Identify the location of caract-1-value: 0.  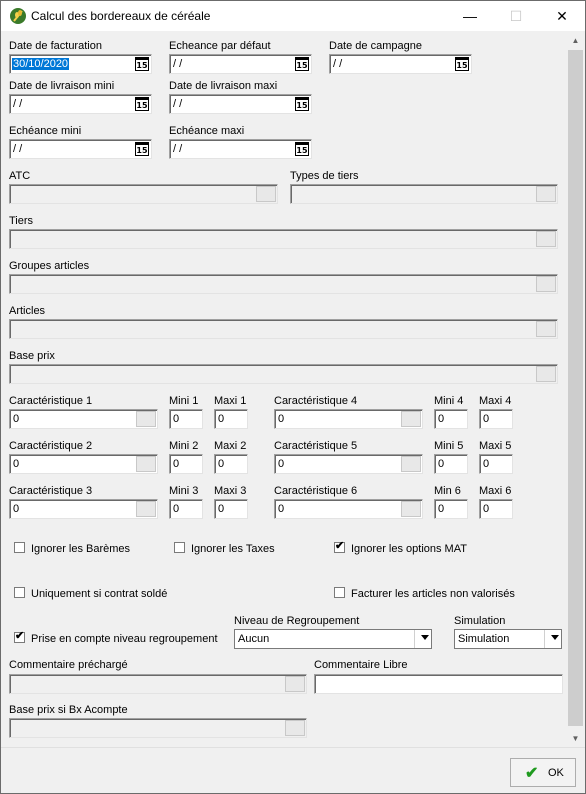
(16, 419).